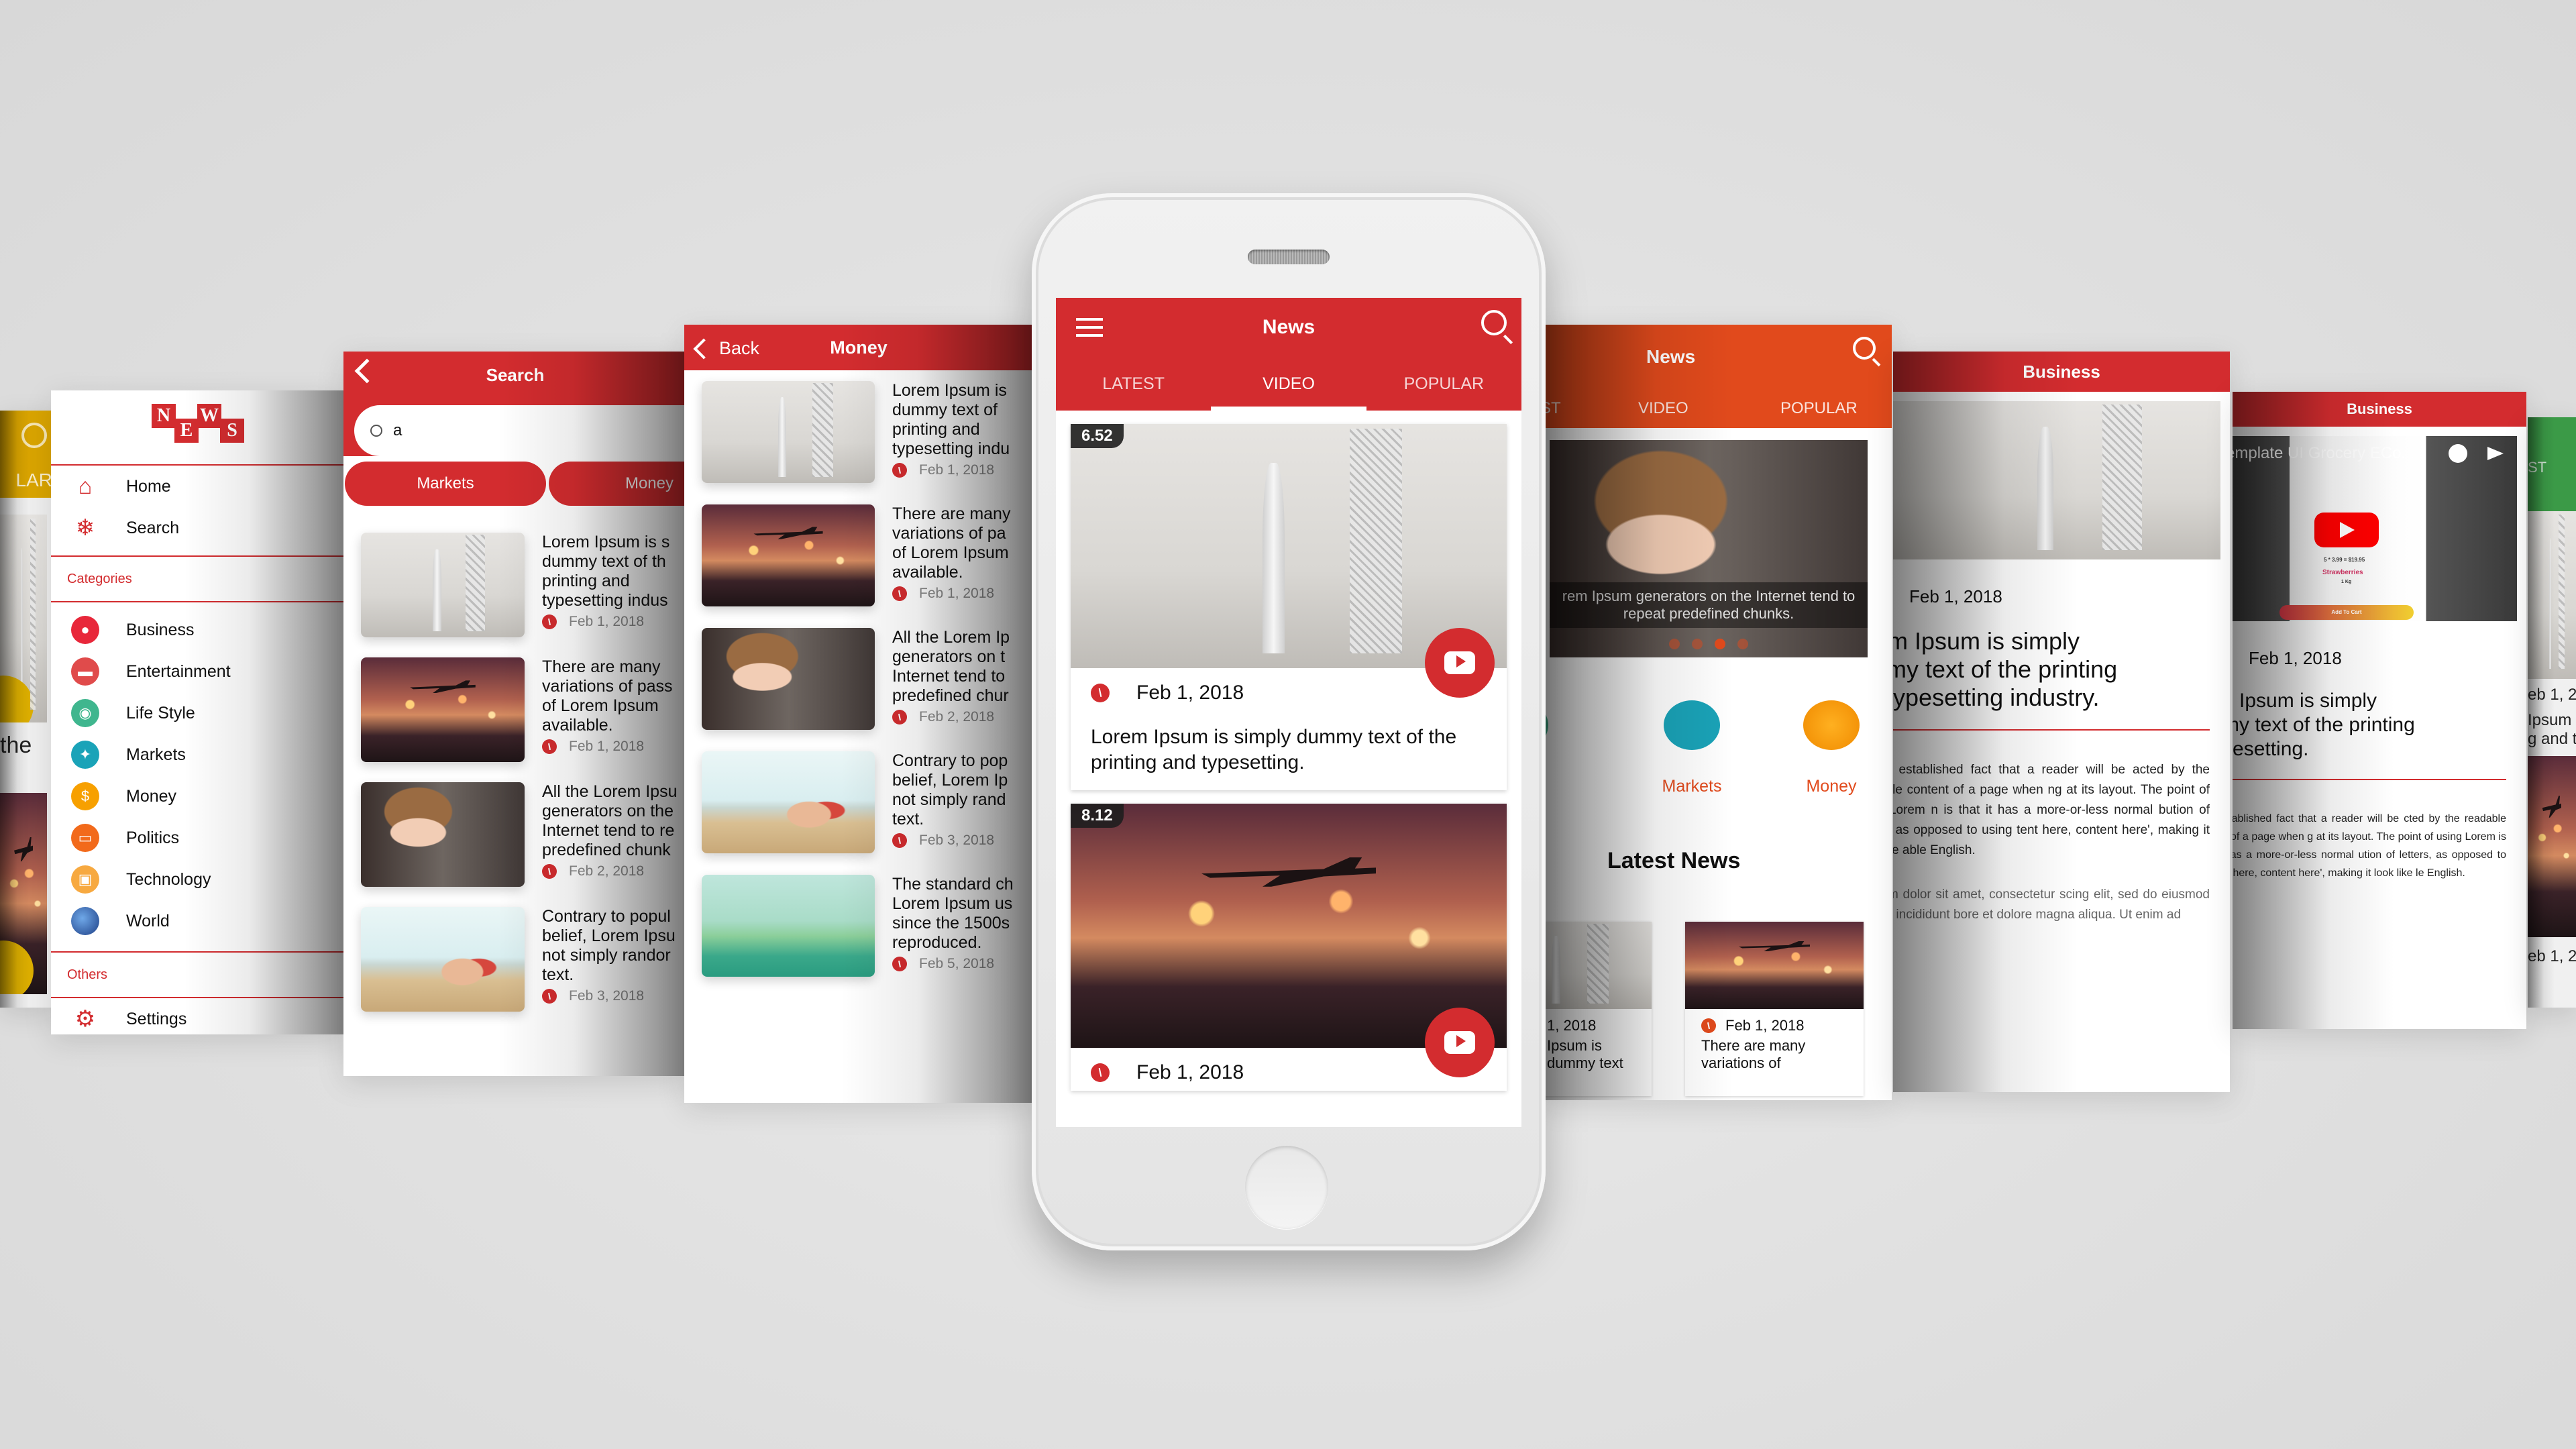 Image resolution: width=2576 pixels, height=1449 pixels. Describe the element at coordinates (2495, 453) in the screenshot. I see `share-icon` at that location.